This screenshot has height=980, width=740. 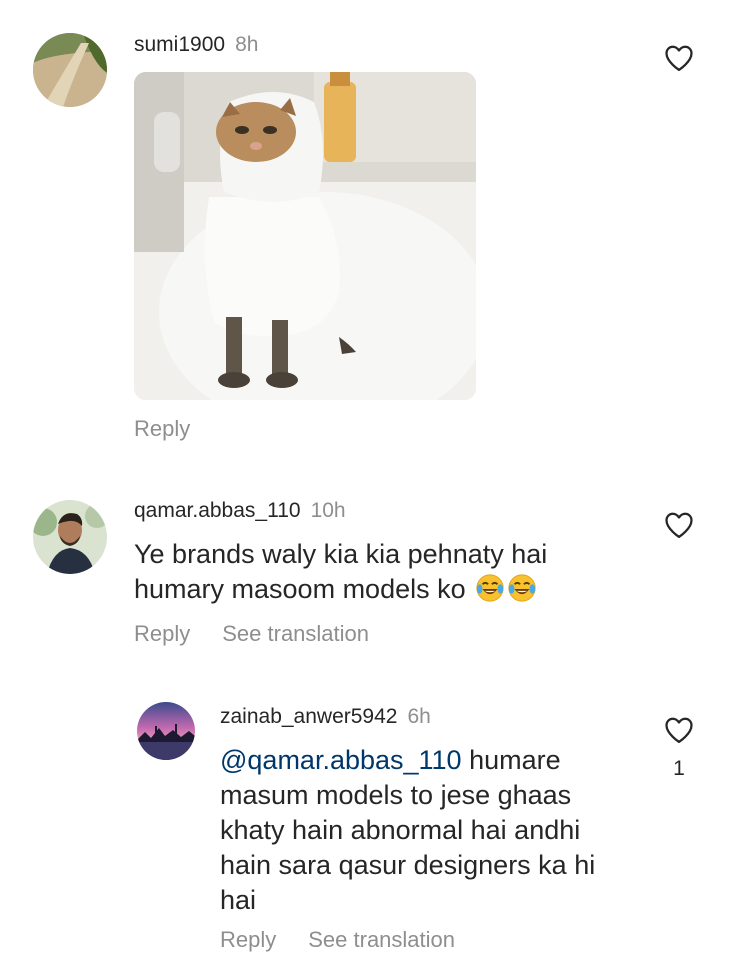 I want to click on comment-meta: sumi1900 8h, so click(x=196, y=45).